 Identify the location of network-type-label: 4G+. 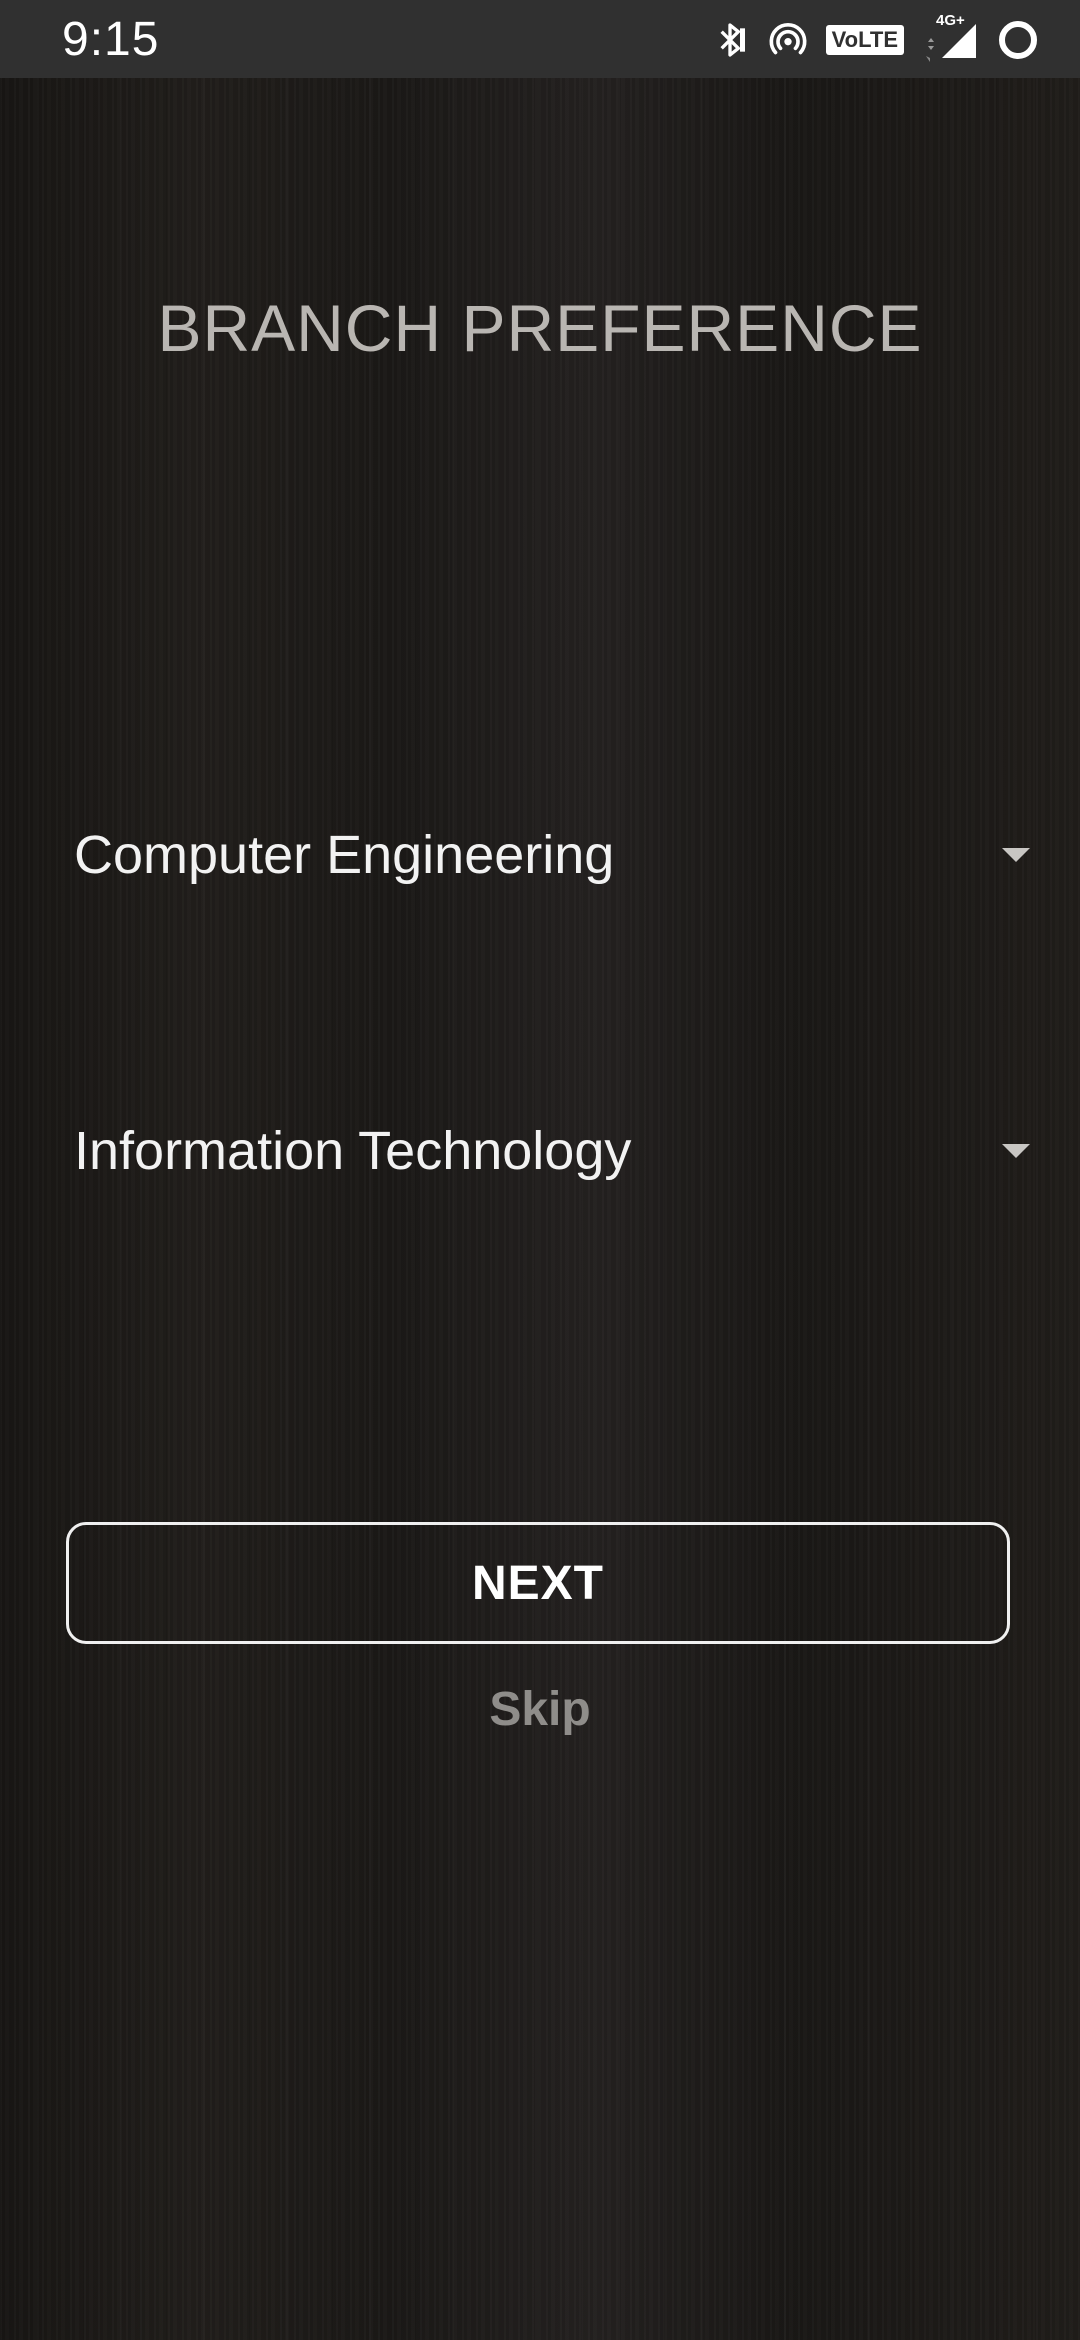
(950, 20).